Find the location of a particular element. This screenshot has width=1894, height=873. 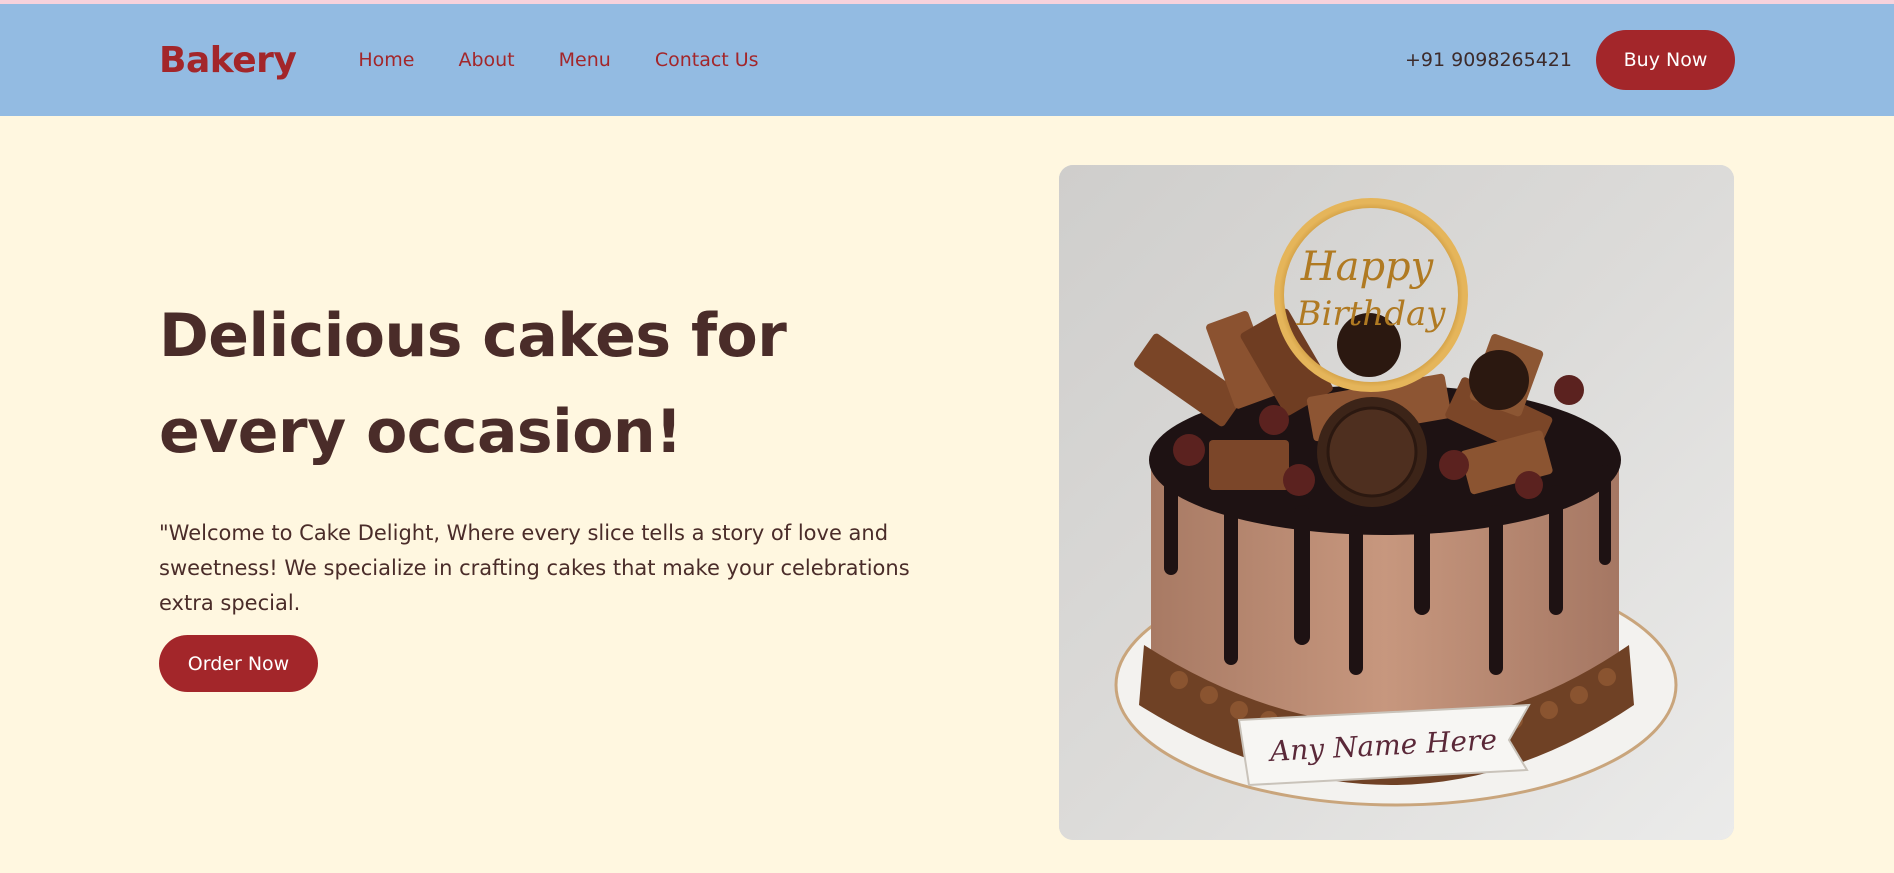

phone-number: +91 9098265421 is located at coordinates (1488, 60).